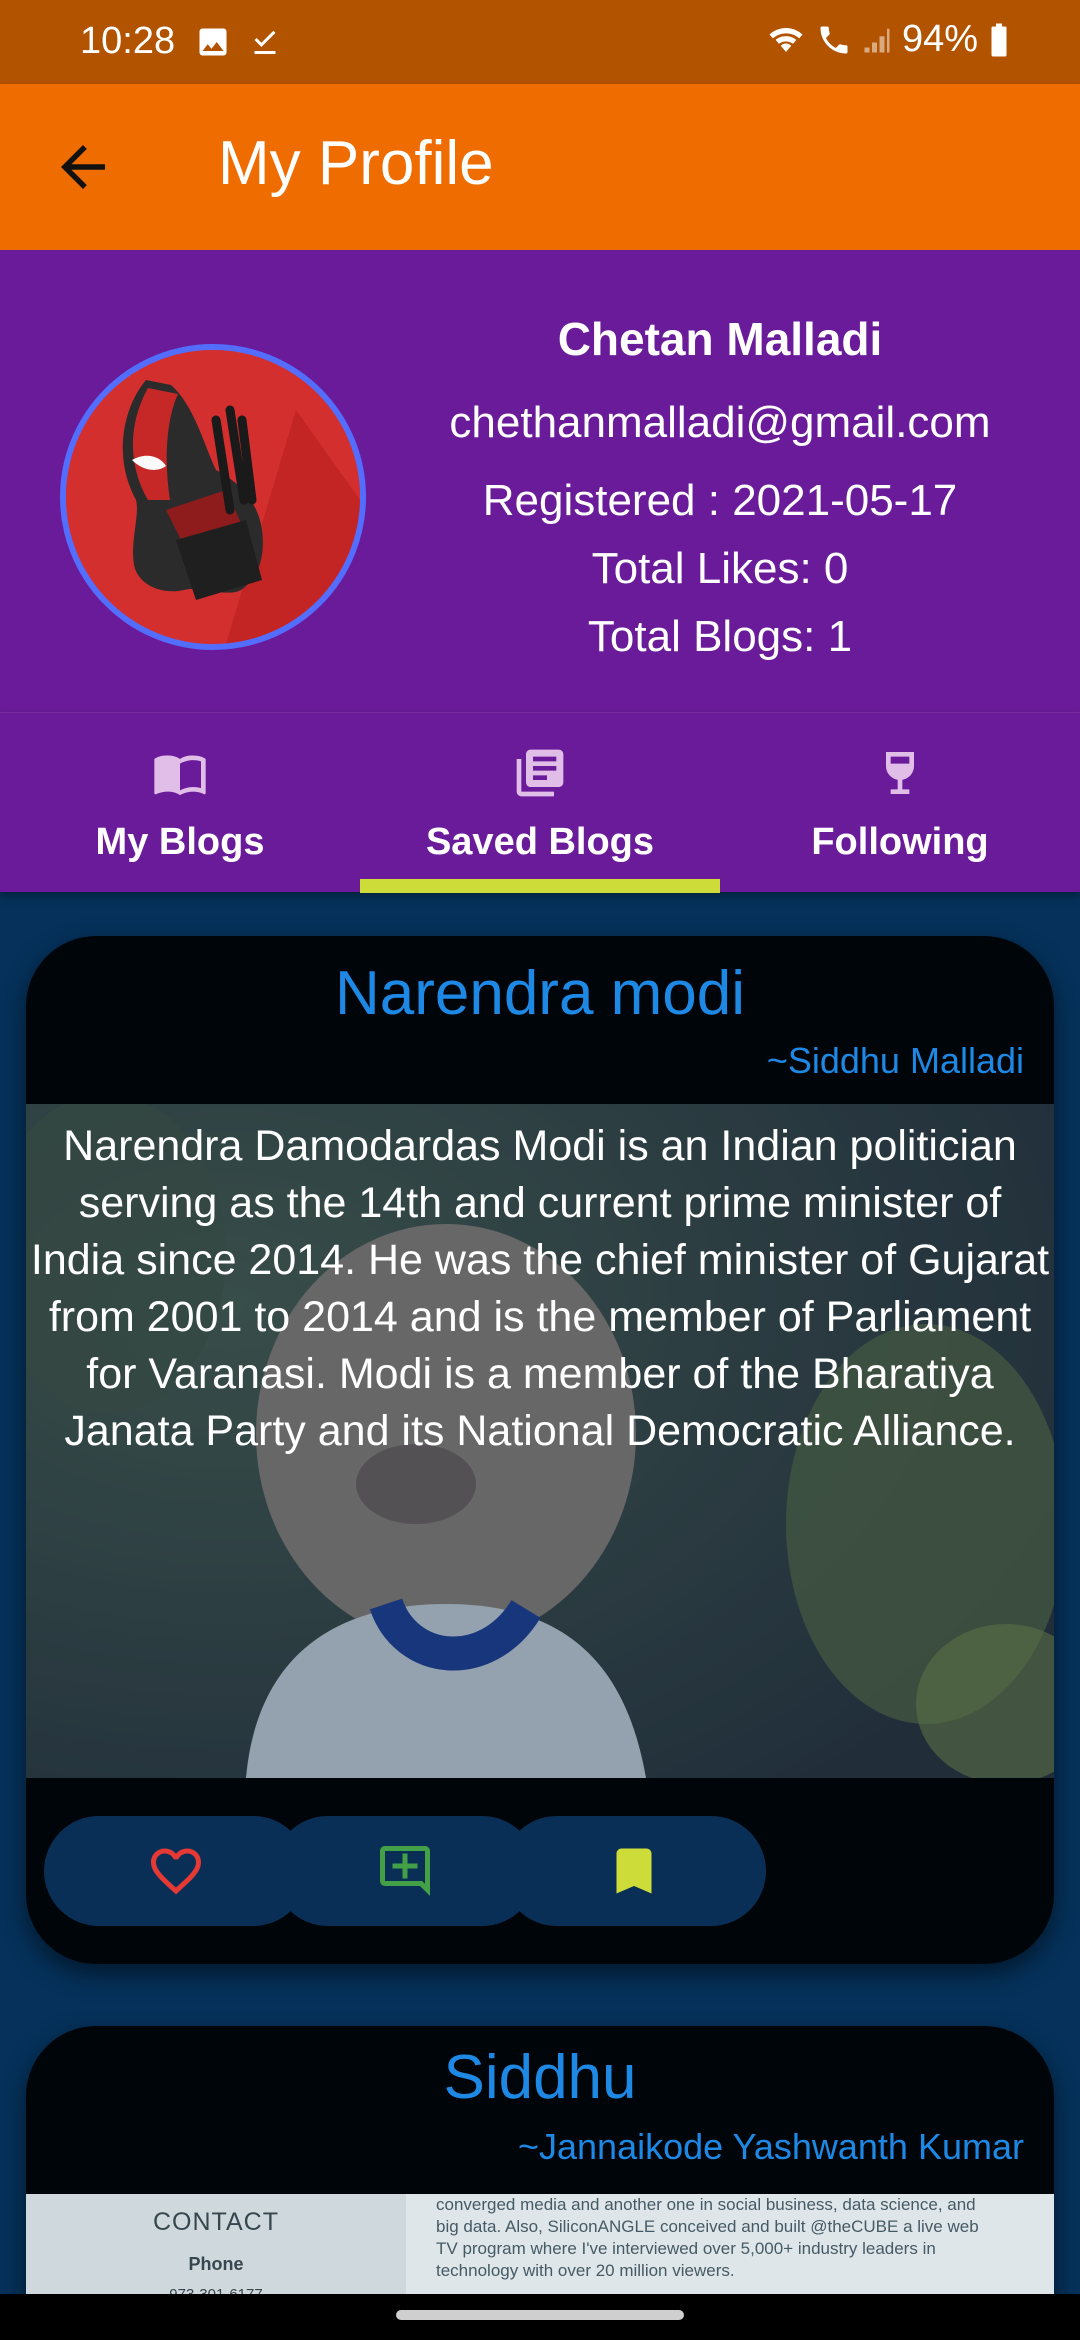 Image resolution: width=1080 pixels, height=2340 pixels. Describe the element at coordinates (786, 39) in the screenshot. I see `wifi-icon` at that location.